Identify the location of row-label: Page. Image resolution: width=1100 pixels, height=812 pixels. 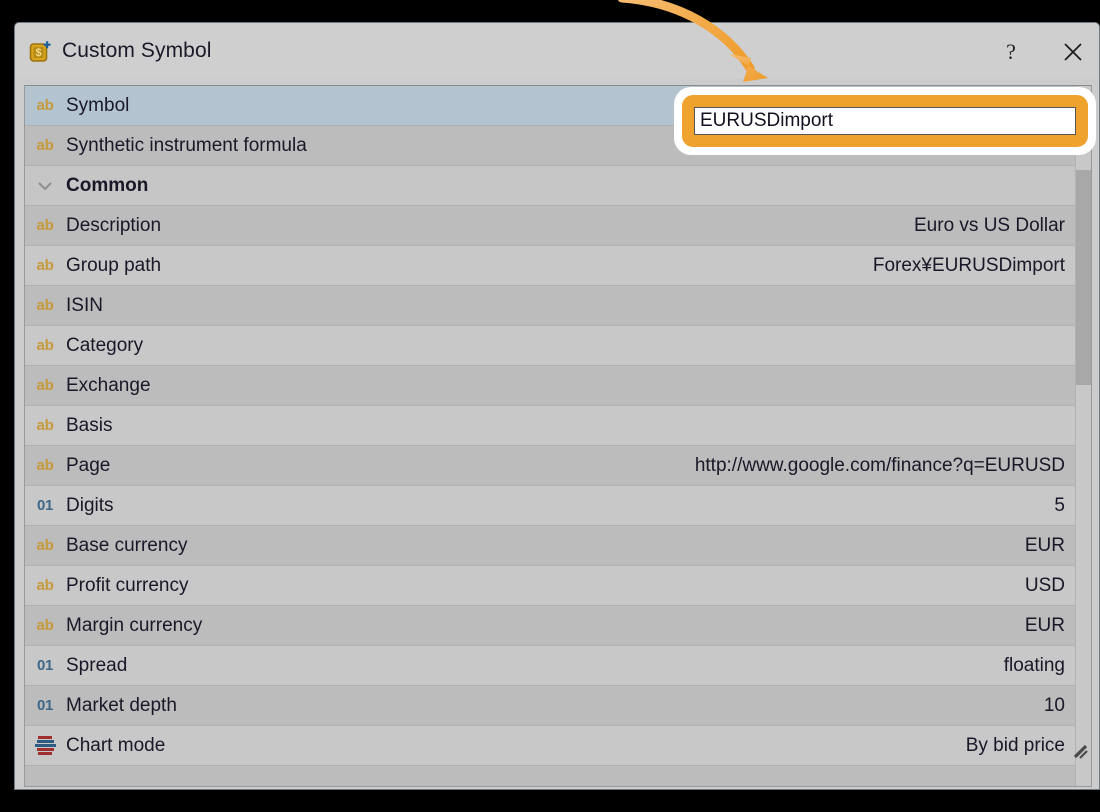
(88, 465).